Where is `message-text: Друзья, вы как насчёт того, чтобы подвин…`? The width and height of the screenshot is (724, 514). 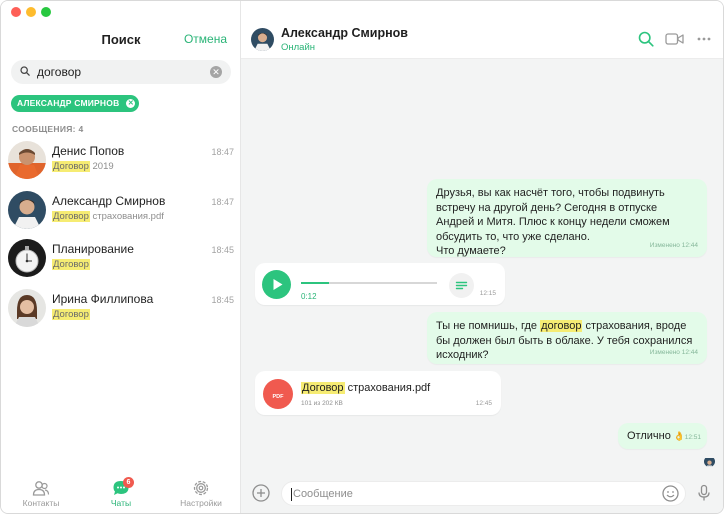
message-text: Друзья, вы как насчёт того, чтобы подвин… is located at coordinates (553, 215).